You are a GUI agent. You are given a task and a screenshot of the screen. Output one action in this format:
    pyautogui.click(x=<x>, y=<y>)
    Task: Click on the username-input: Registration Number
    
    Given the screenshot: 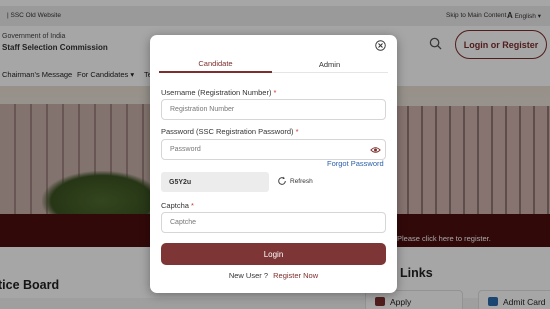 What is the action you would take?
    pyautogui.click(x=273, y=109)
    